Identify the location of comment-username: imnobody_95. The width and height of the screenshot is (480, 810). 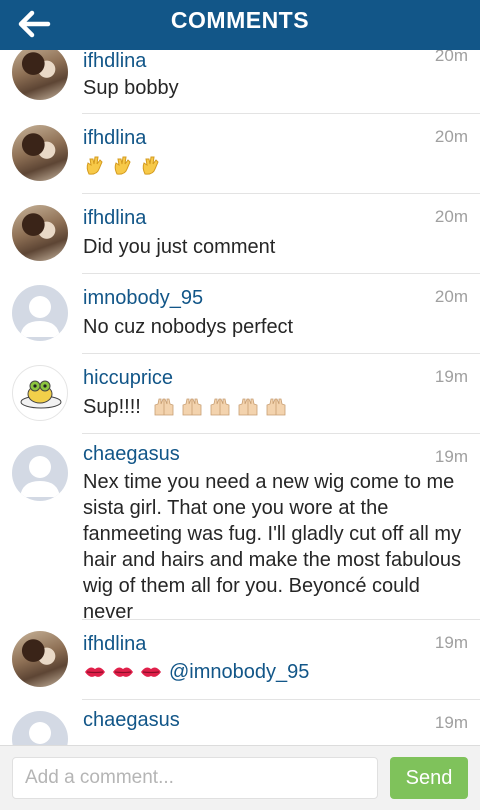
(143, 298).